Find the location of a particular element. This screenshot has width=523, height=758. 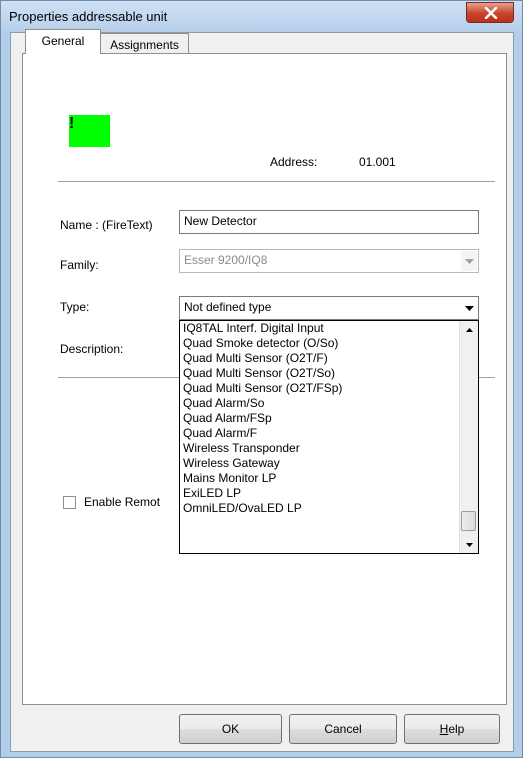

list-item: Quad Multi Sensor (O2T/FSp) is located at coordinates (329, 388).